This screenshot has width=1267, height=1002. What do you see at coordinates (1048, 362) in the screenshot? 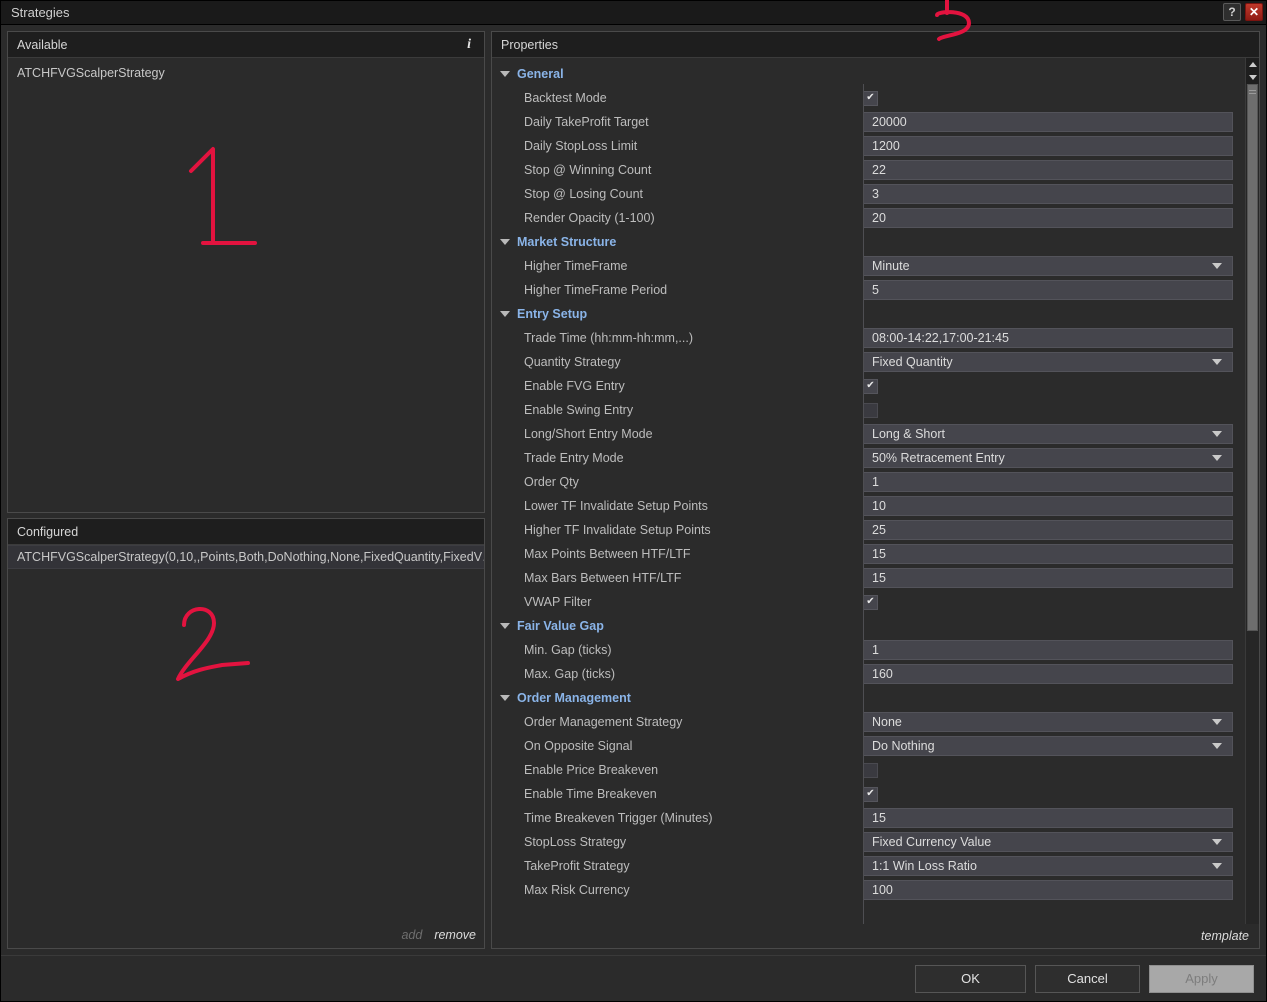
I see `select-field: Fixed Quantity` at bounding box center [1048, 362].